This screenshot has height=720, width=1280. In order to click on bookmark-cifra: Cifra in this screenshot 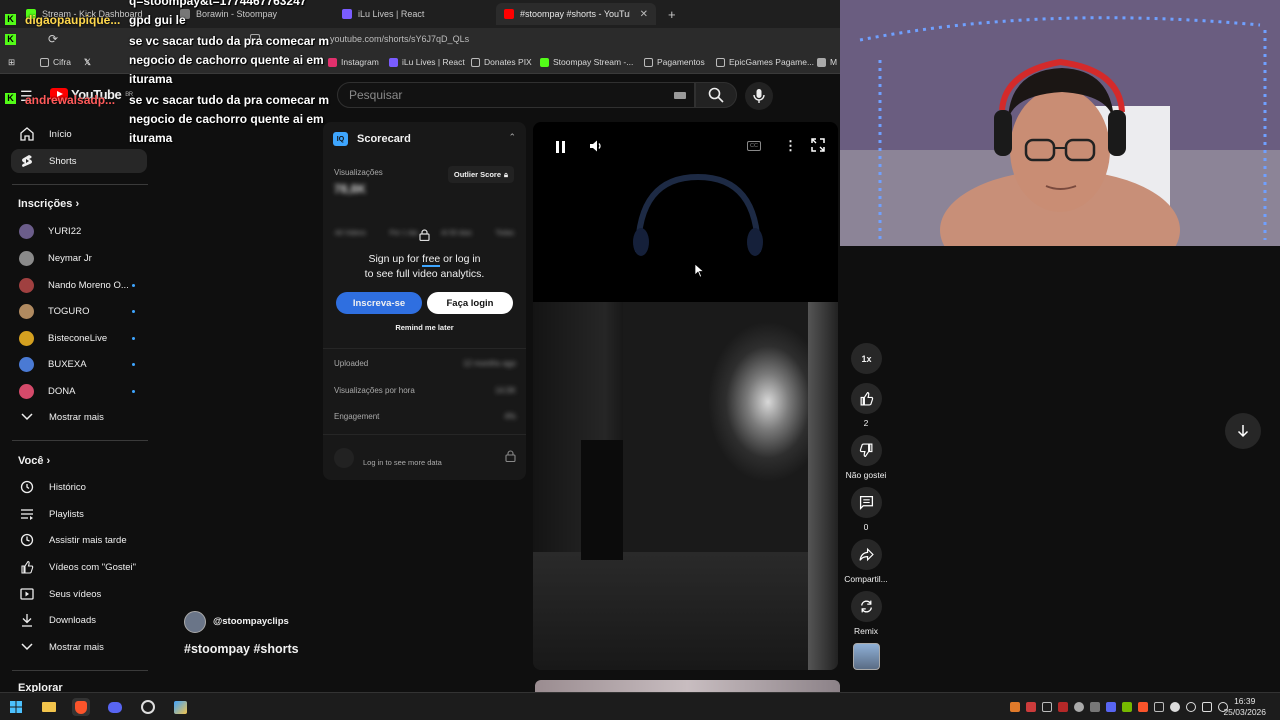, I will do `click(55, 62)`.